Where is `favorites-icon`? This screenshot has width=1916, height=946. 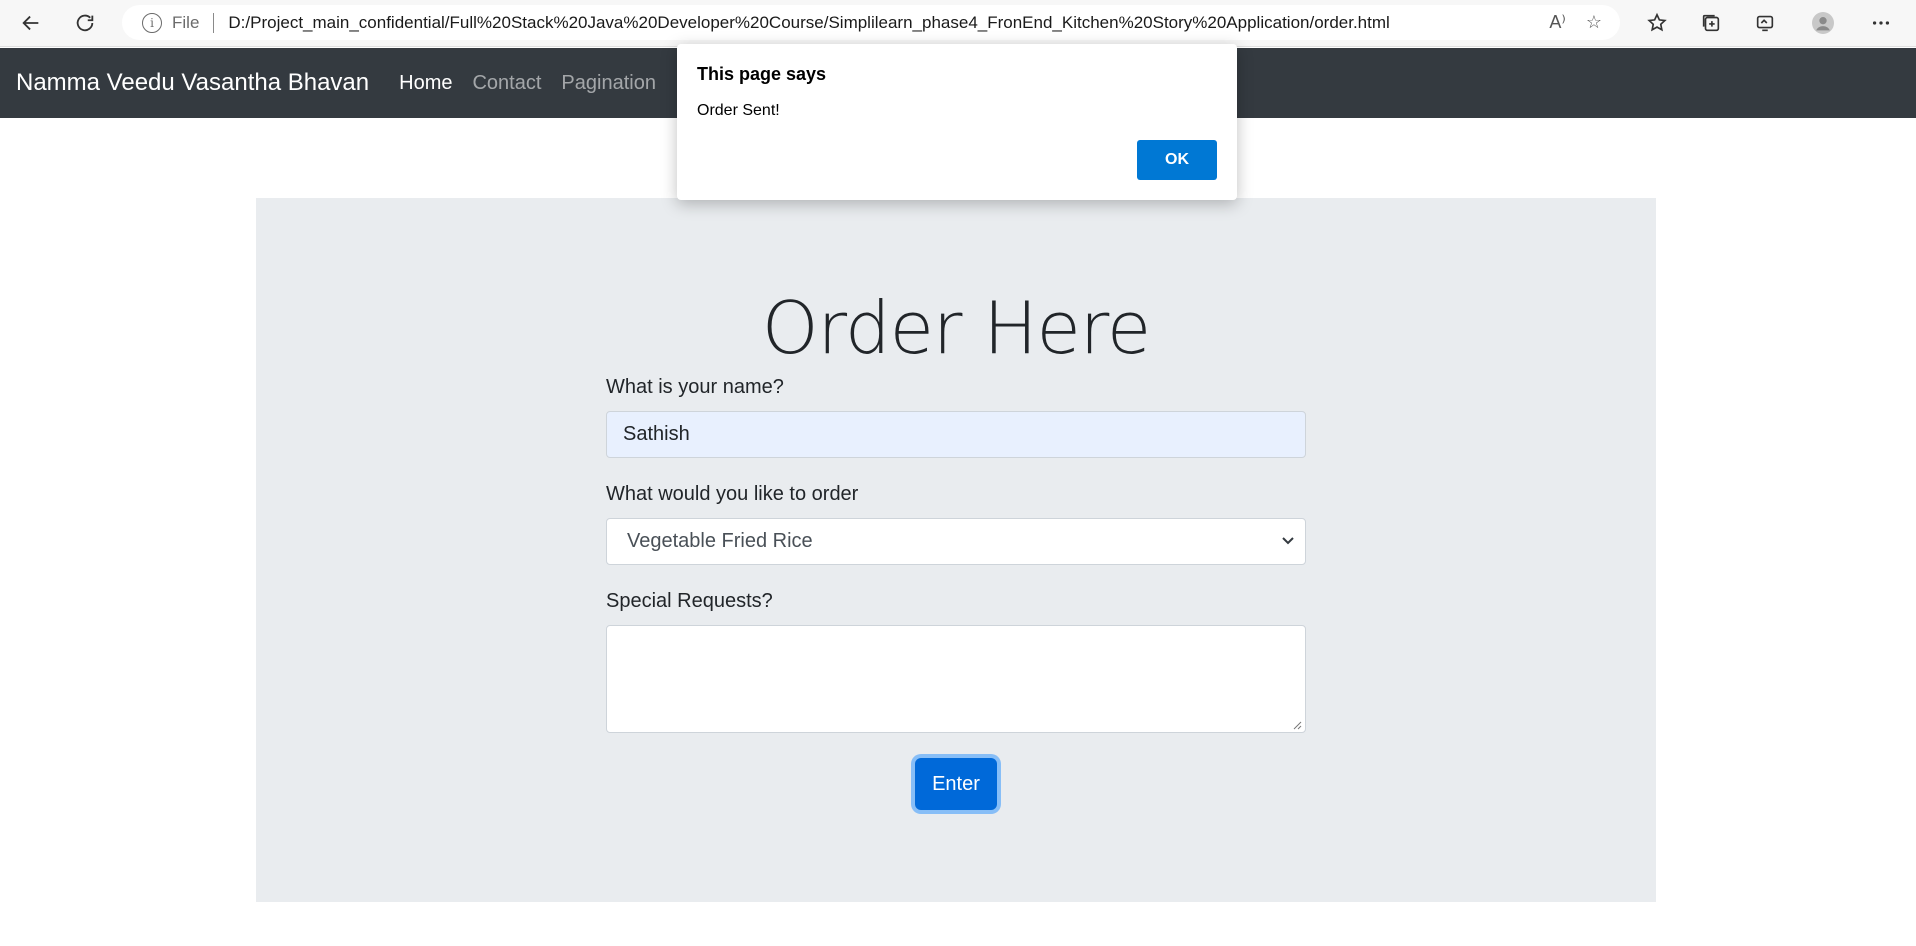
favorites-icon is located at coordinates (1657, 23).